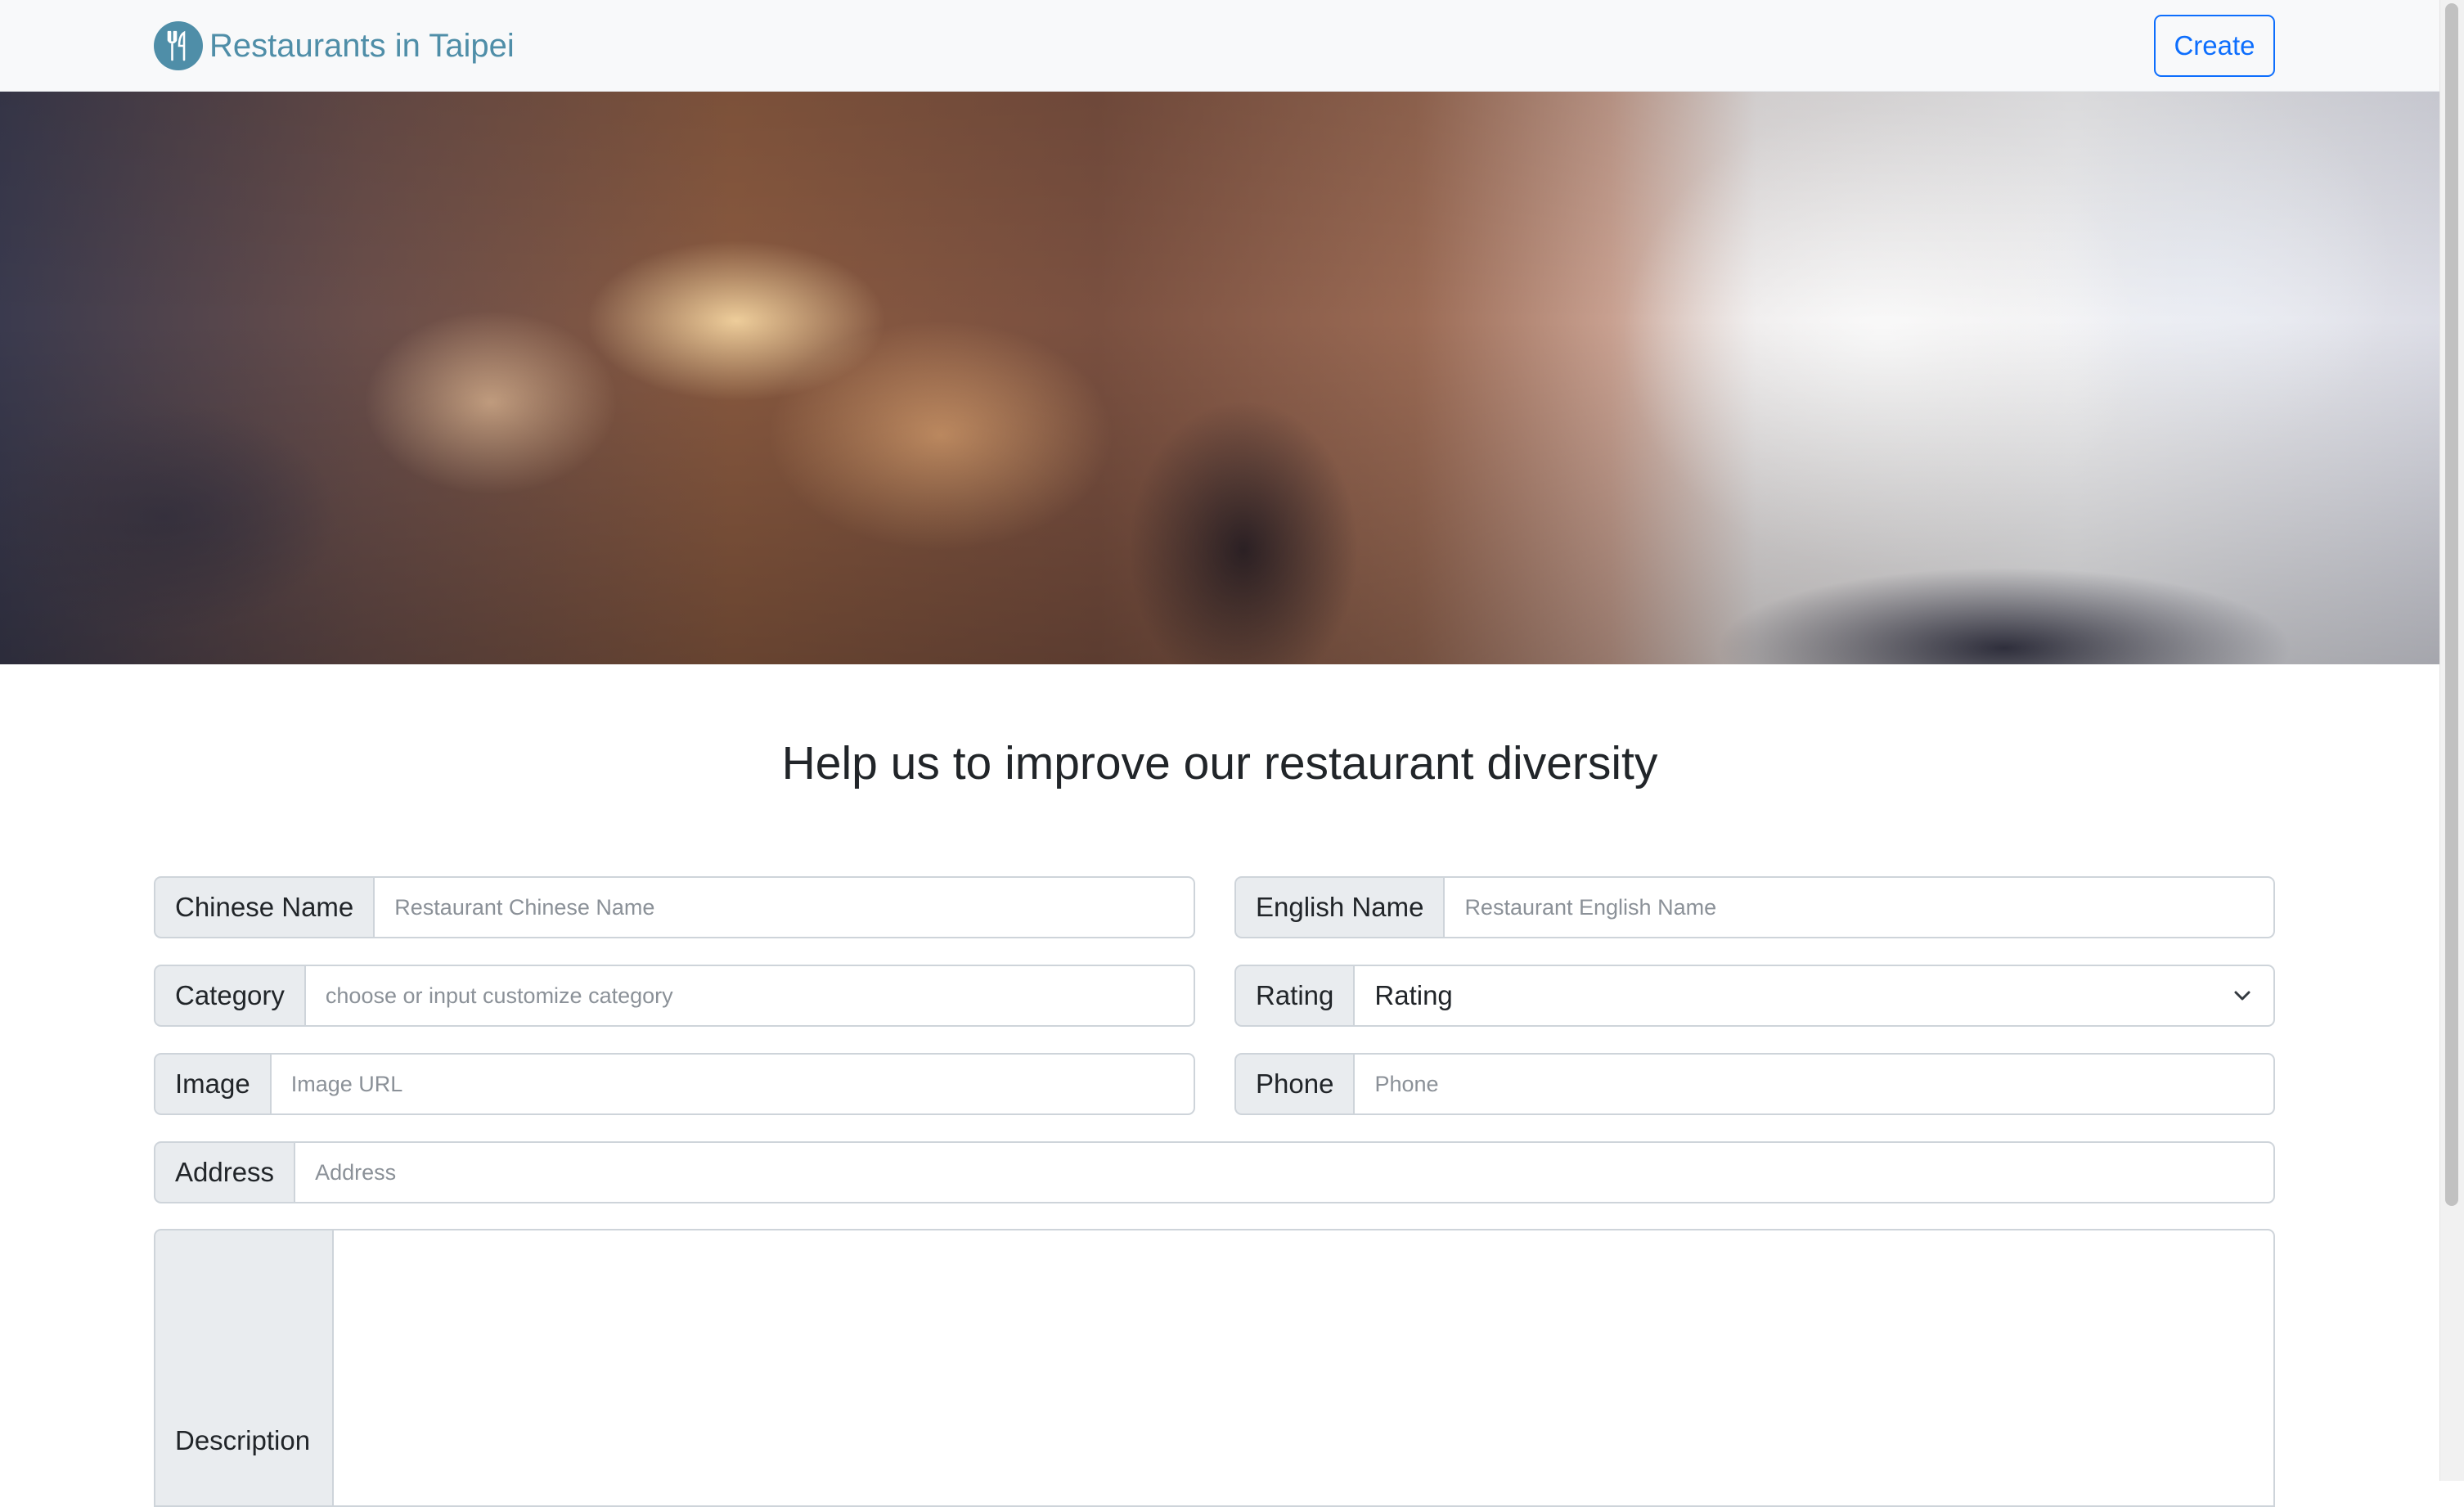 The height and width of the screenshot is (1507, 2464). I want to click on address-group: Address, so click(1214, 1172).